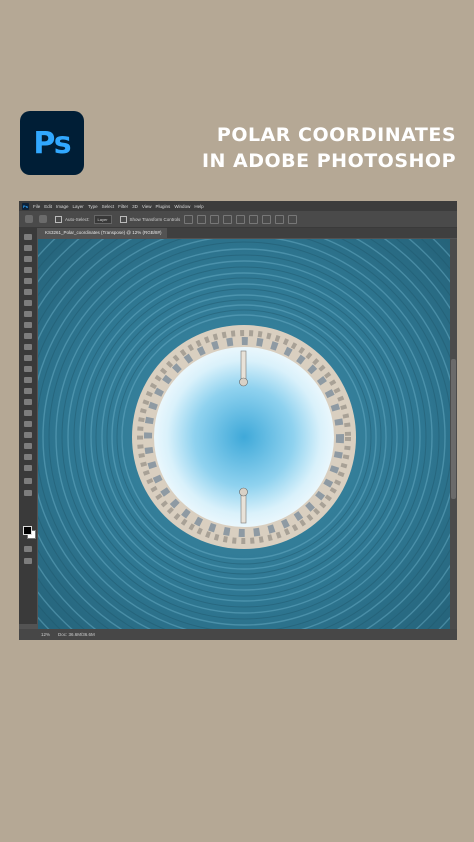 The width and height of the screenshot is (474, 842). What do you see at coordinates (77, 219) in the screenshot?
I see `auto-select-label: Auto-Select:` at bounding box center [77, 219].